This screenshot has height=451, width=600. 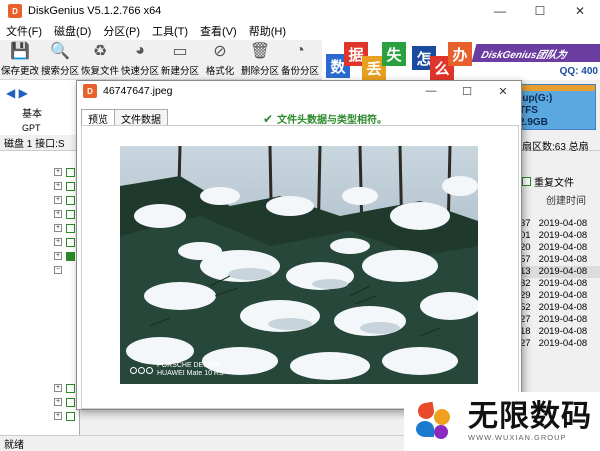 I want to click on tool-label: 格式化, so click(x=220, y=71).